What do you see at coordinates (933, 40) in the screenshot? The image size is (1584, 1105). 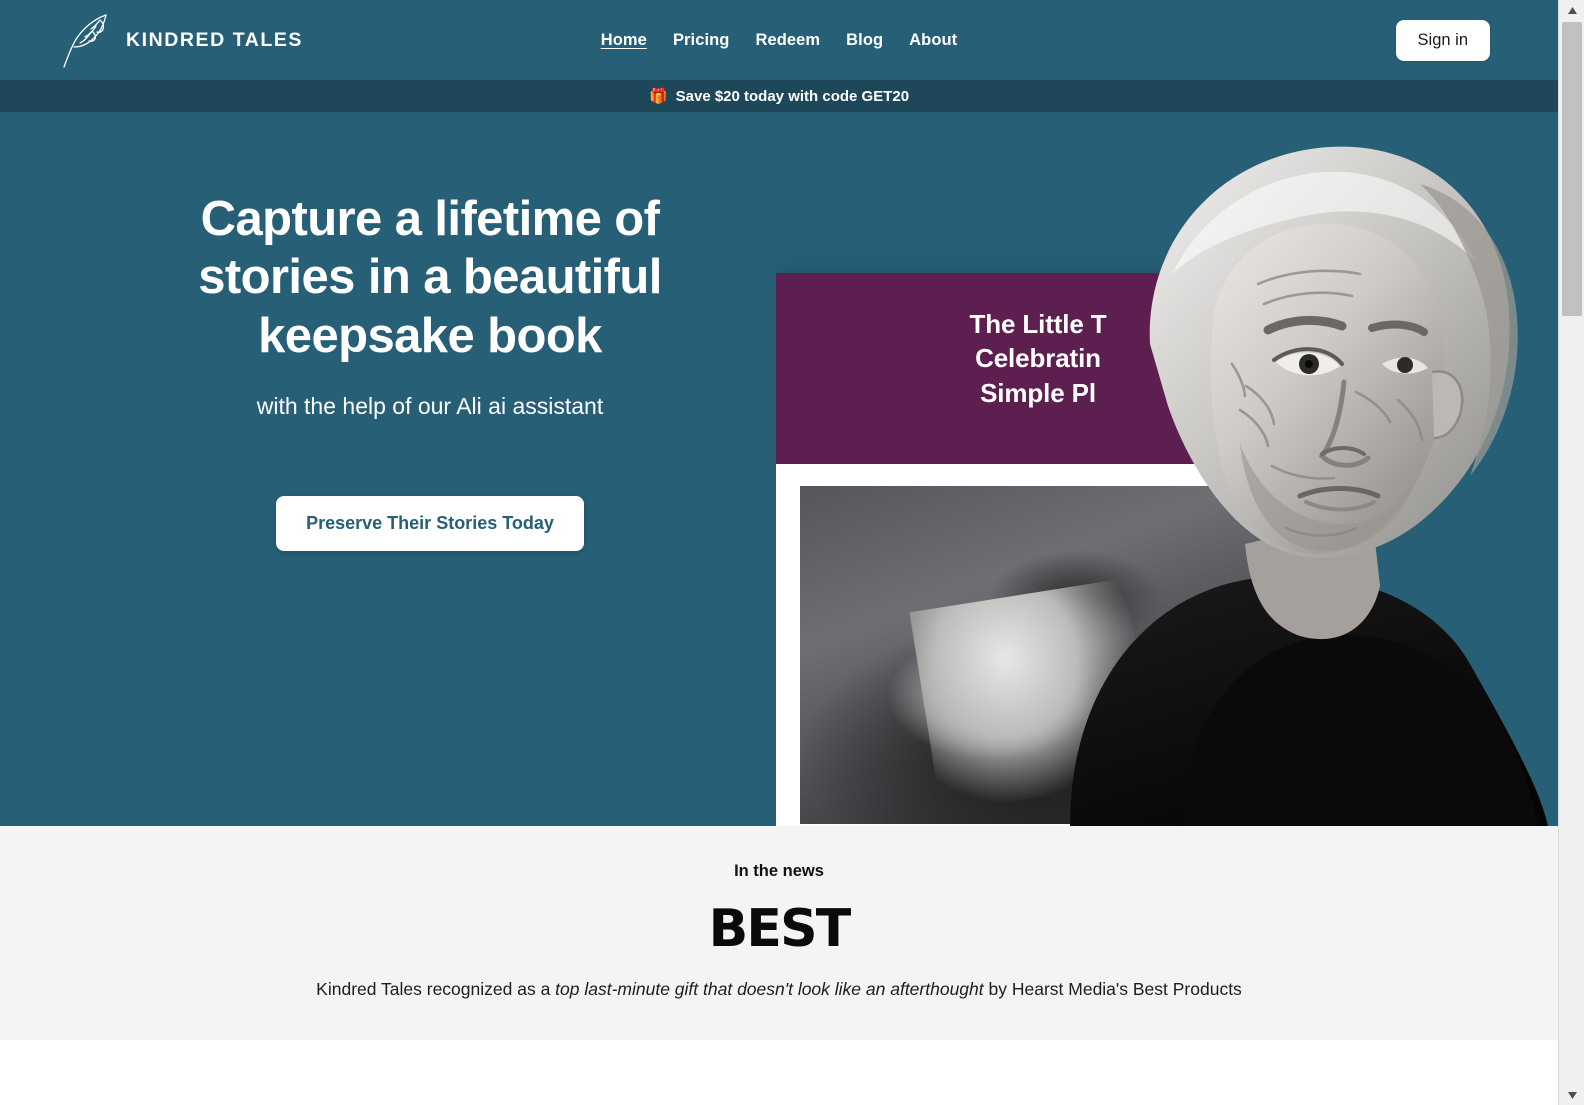 I see `nav-item-about: About` at bounding box center [933, 40].